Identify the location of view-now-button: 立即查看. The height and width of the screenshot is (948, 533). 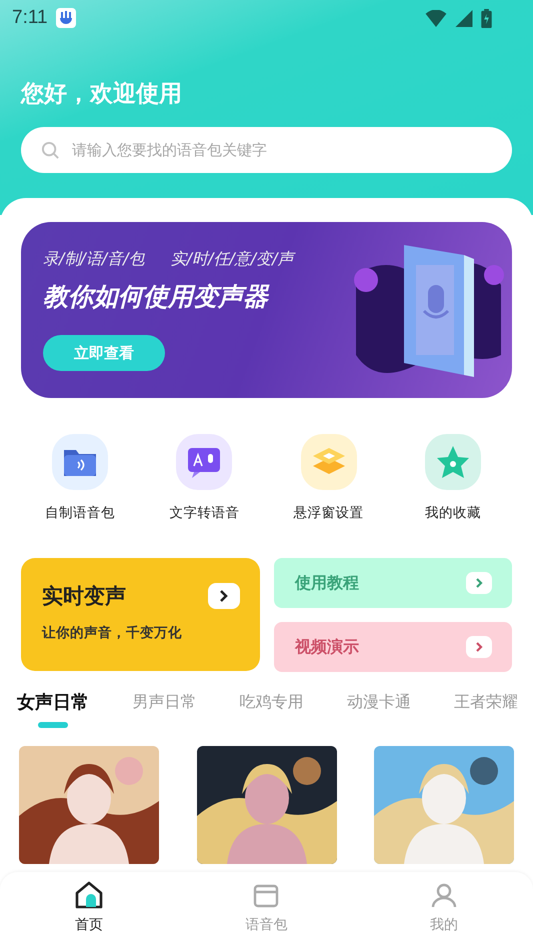
(104, 353).